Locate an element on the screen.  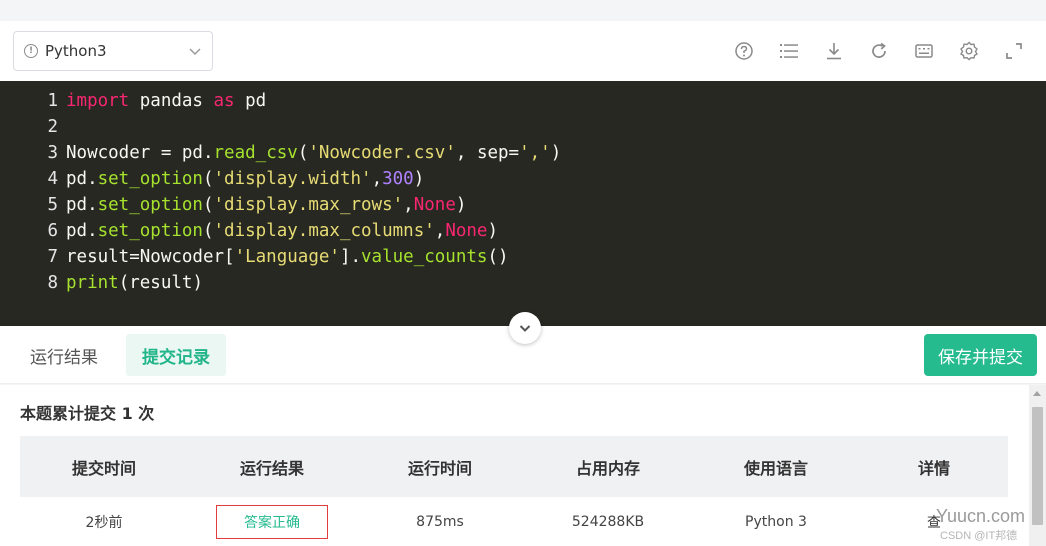
header-detail: 详情 is located at coordinates (933, 468).